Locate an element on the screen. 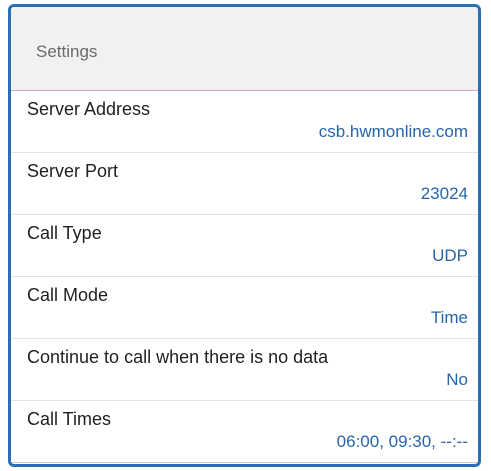  setting-value: 06:00, 09:30, --:-- is located at coordinates (402, 441).